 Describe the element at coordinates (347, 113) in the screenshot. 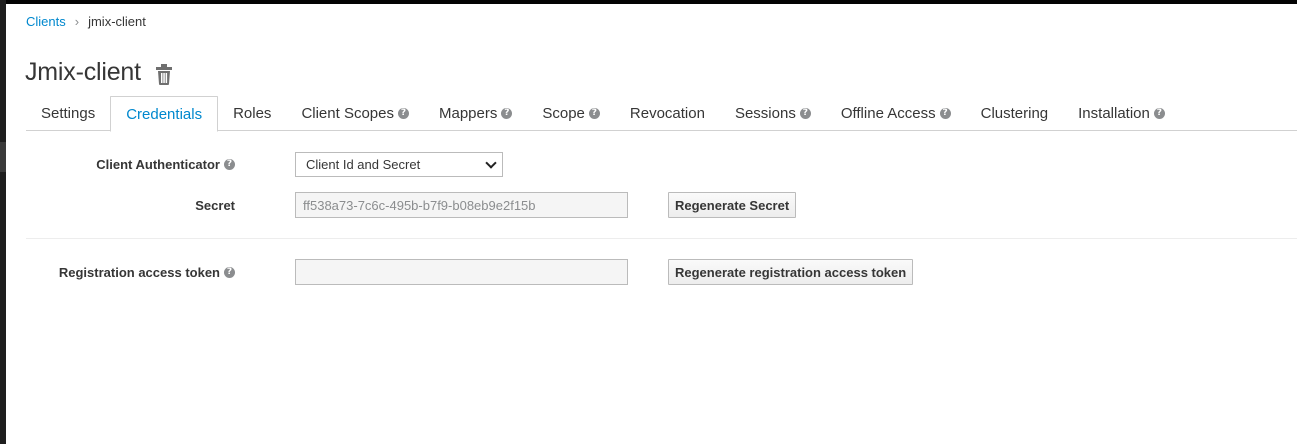

I see `tab-label: Client Scopes` at that location.